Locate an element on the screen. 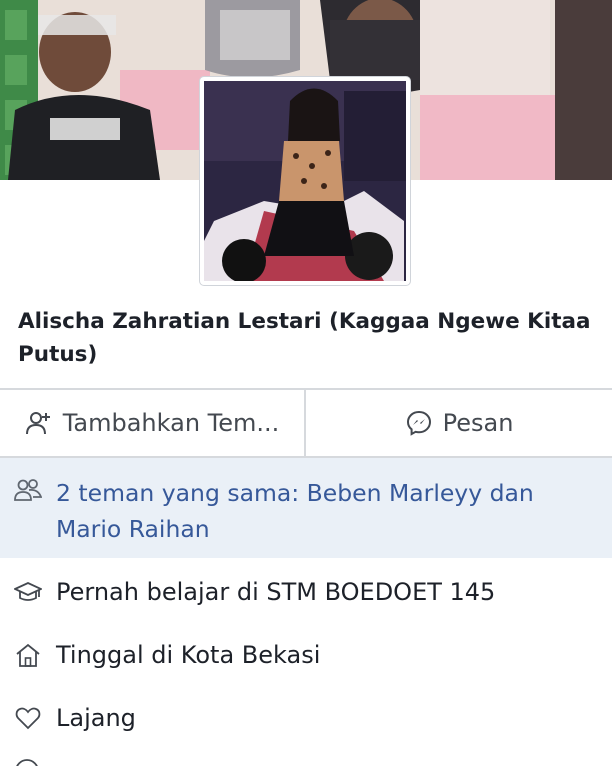 This screenshot has width=612, height=766. profile-picture-image is located at coordinates (305, 181).